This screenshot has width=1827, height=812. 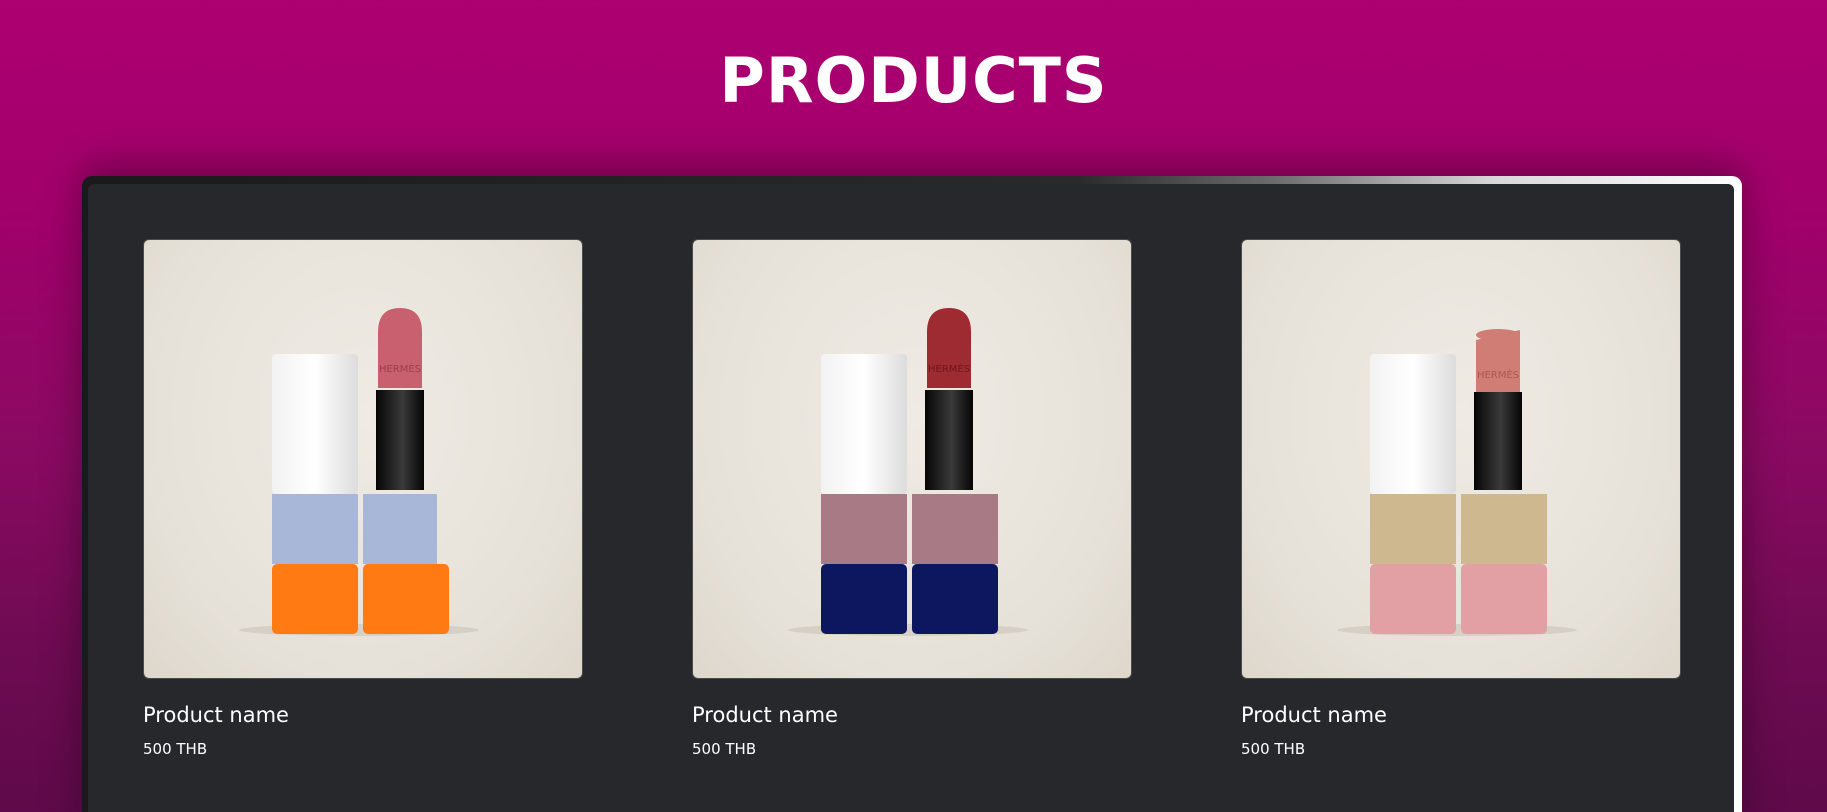 I want to click on product-image-2: HERMÈS, so click(x=912, y=459).